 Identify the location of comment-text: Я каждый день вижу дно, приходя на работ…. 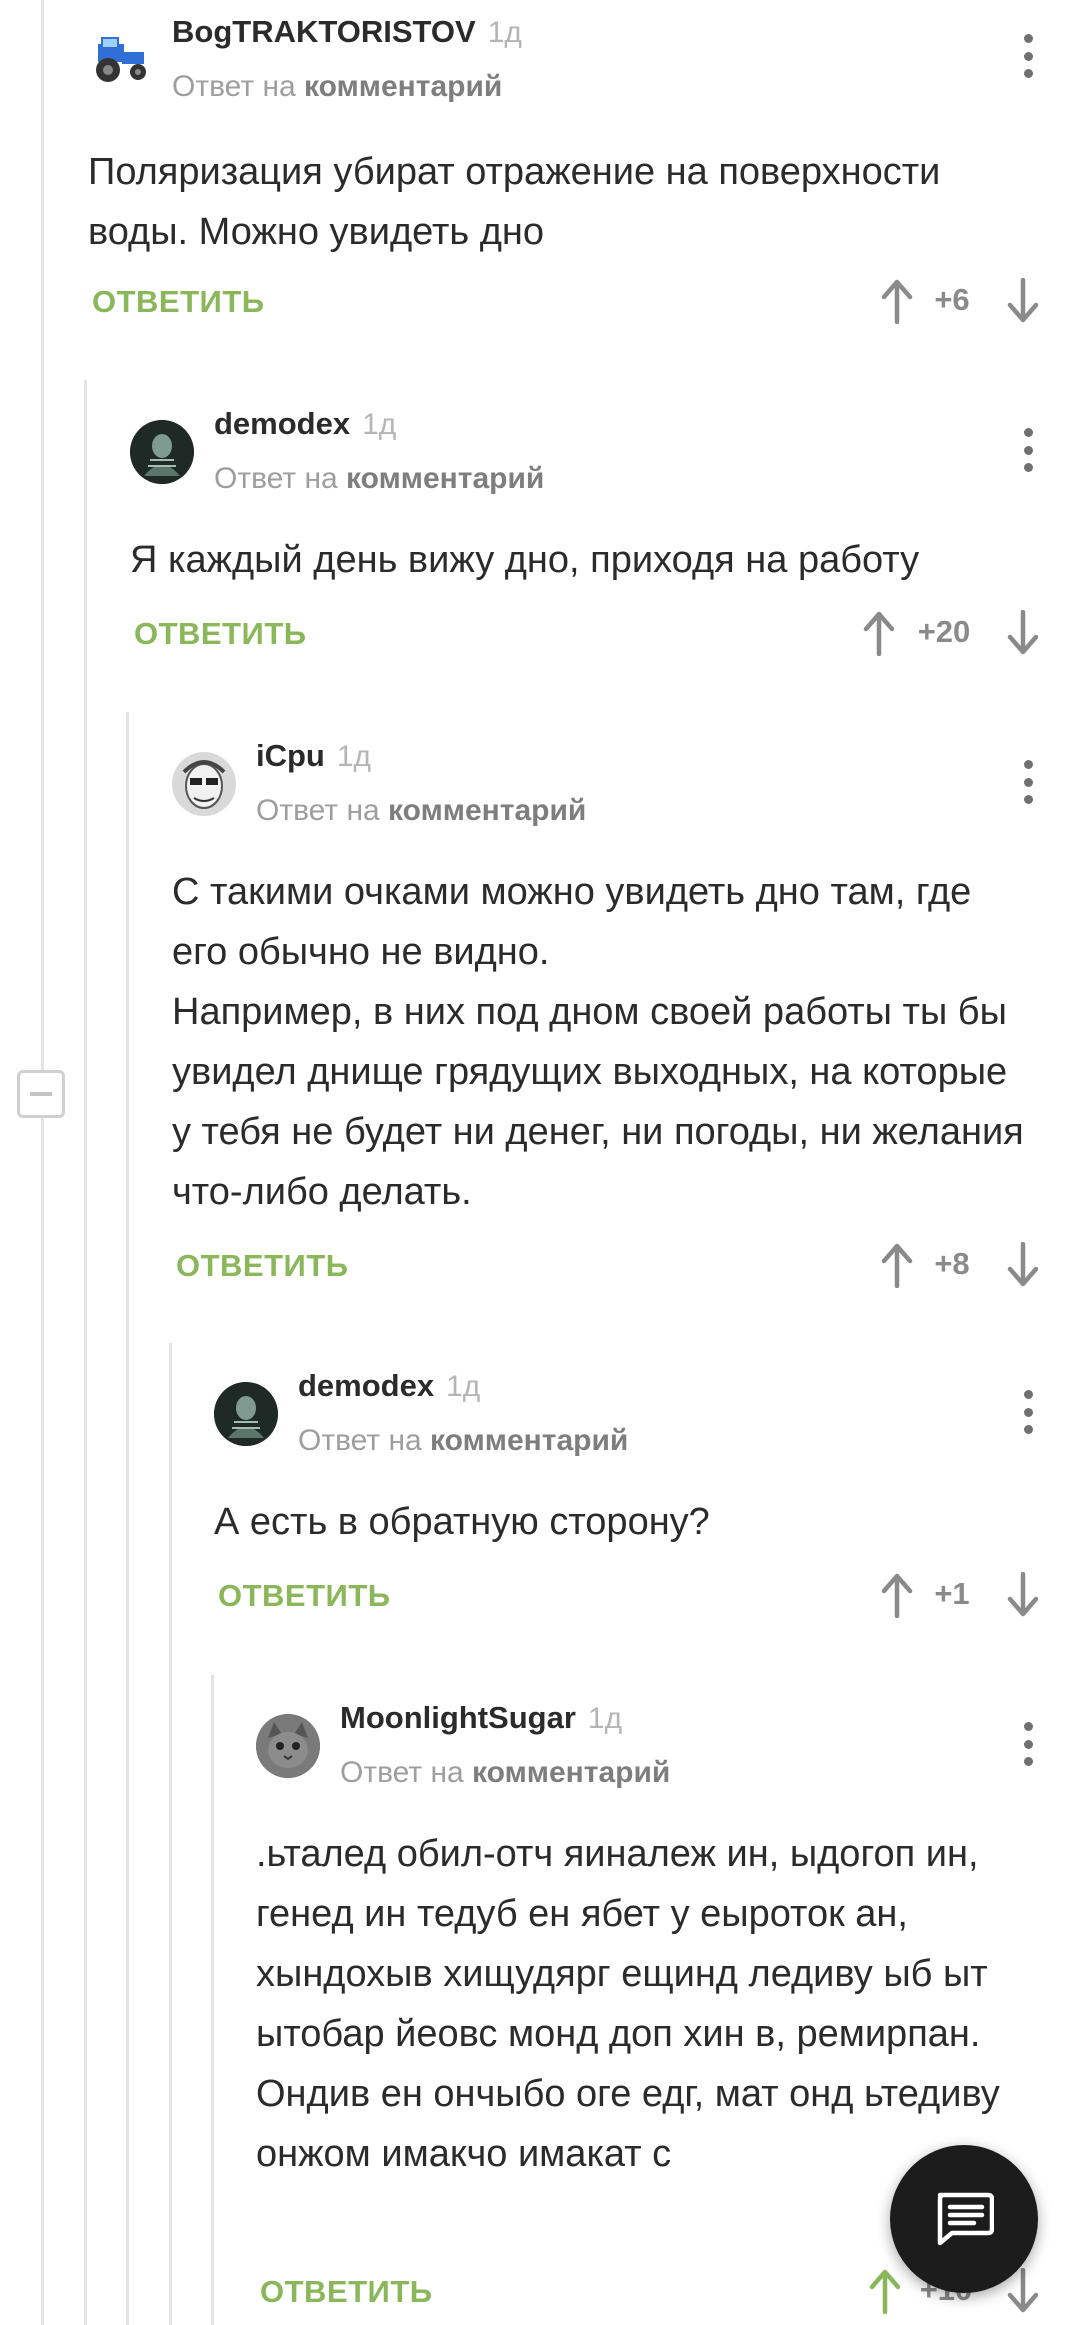
(525, 560).